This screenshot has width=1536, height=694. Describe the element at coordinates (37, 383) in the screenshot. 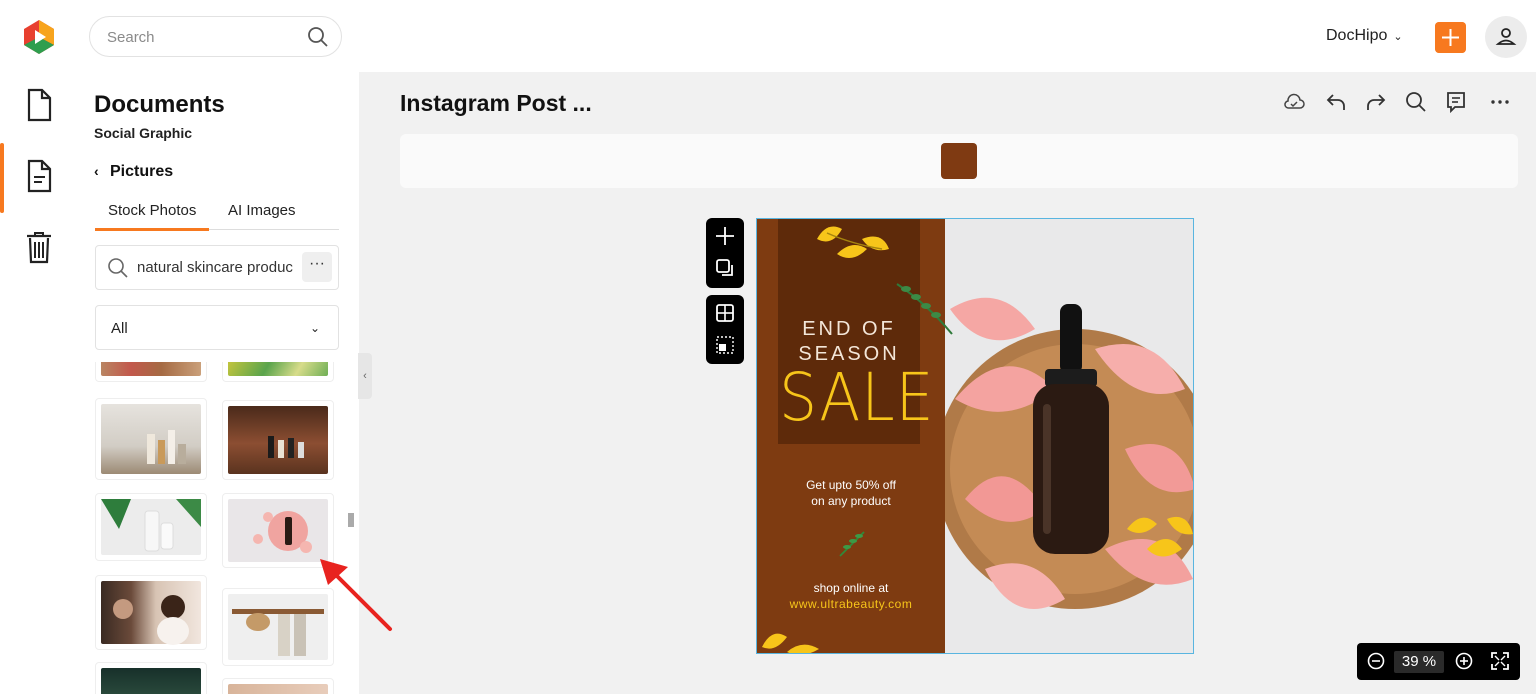

I see `left-rail` at that location.